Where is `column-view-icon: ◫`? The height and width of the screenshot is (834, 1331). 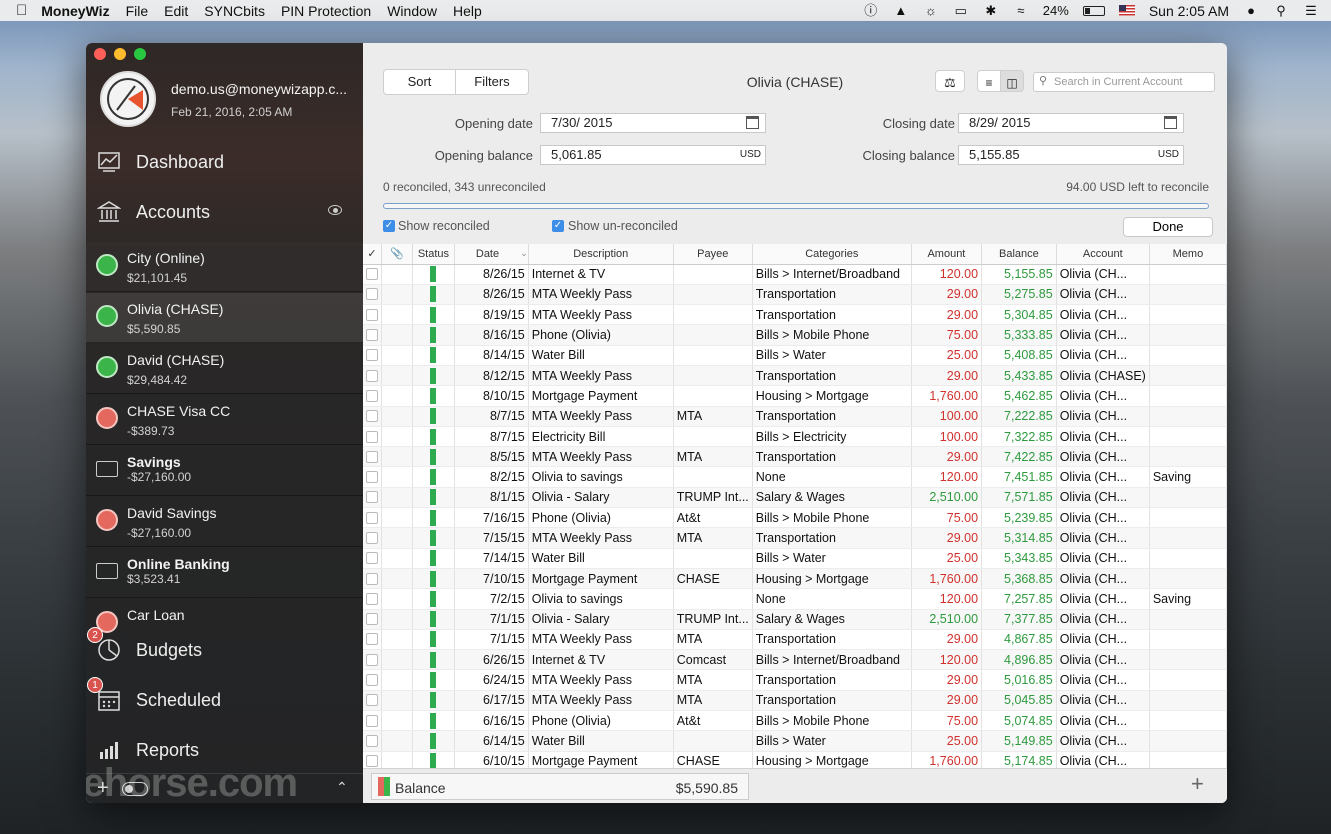
column-view-icon: ◫ is located at coordinates (1012, 81).